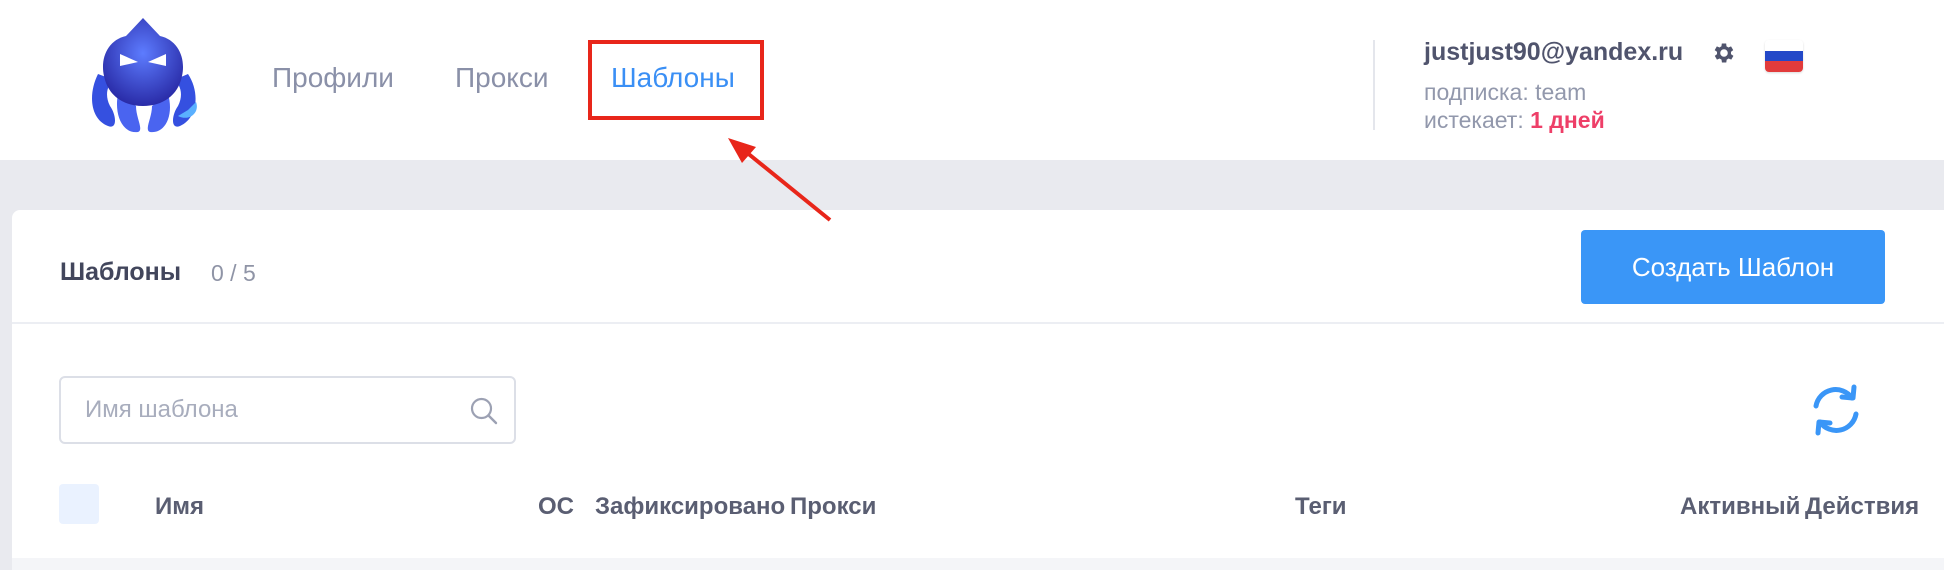 The height and width of the screenshot is (570, 1944). I want to click on column-header-fixed: Зафиксировано, so click(690, 507).